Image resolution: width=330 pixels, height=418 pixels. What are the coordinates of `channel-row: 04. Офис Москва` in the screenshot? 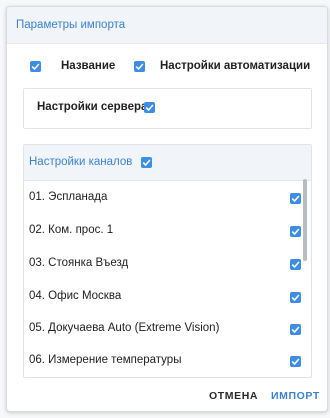 It's located at (167, 297).